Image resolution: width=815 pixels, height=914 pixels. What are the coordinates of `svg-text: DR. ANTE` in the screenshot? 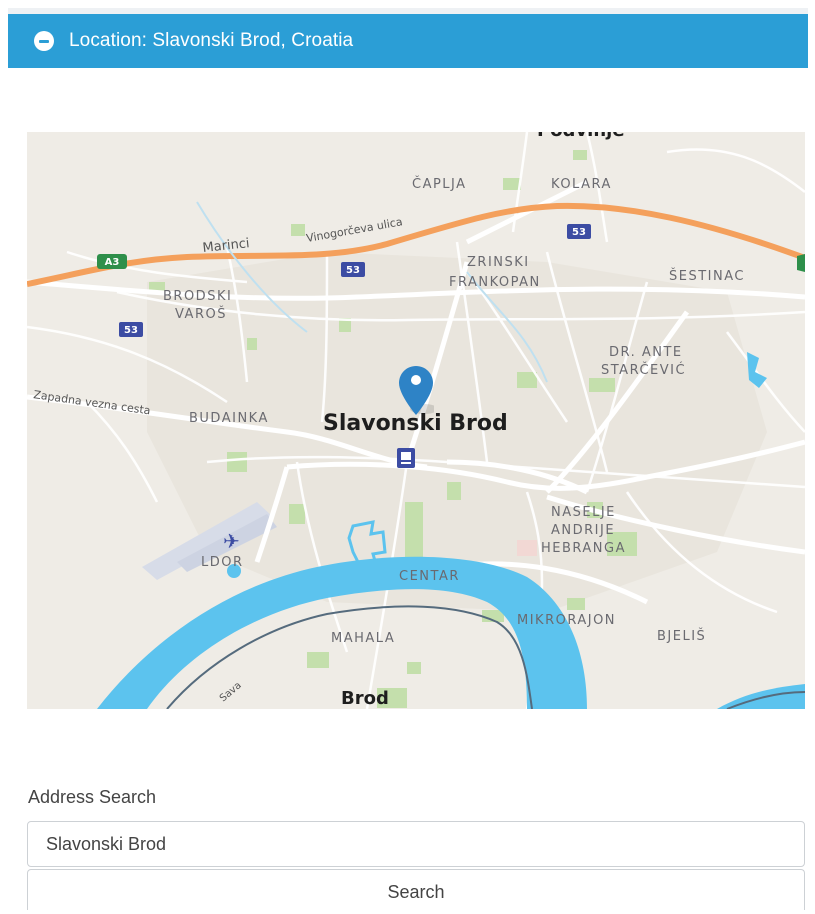 It's located at (646, 352).